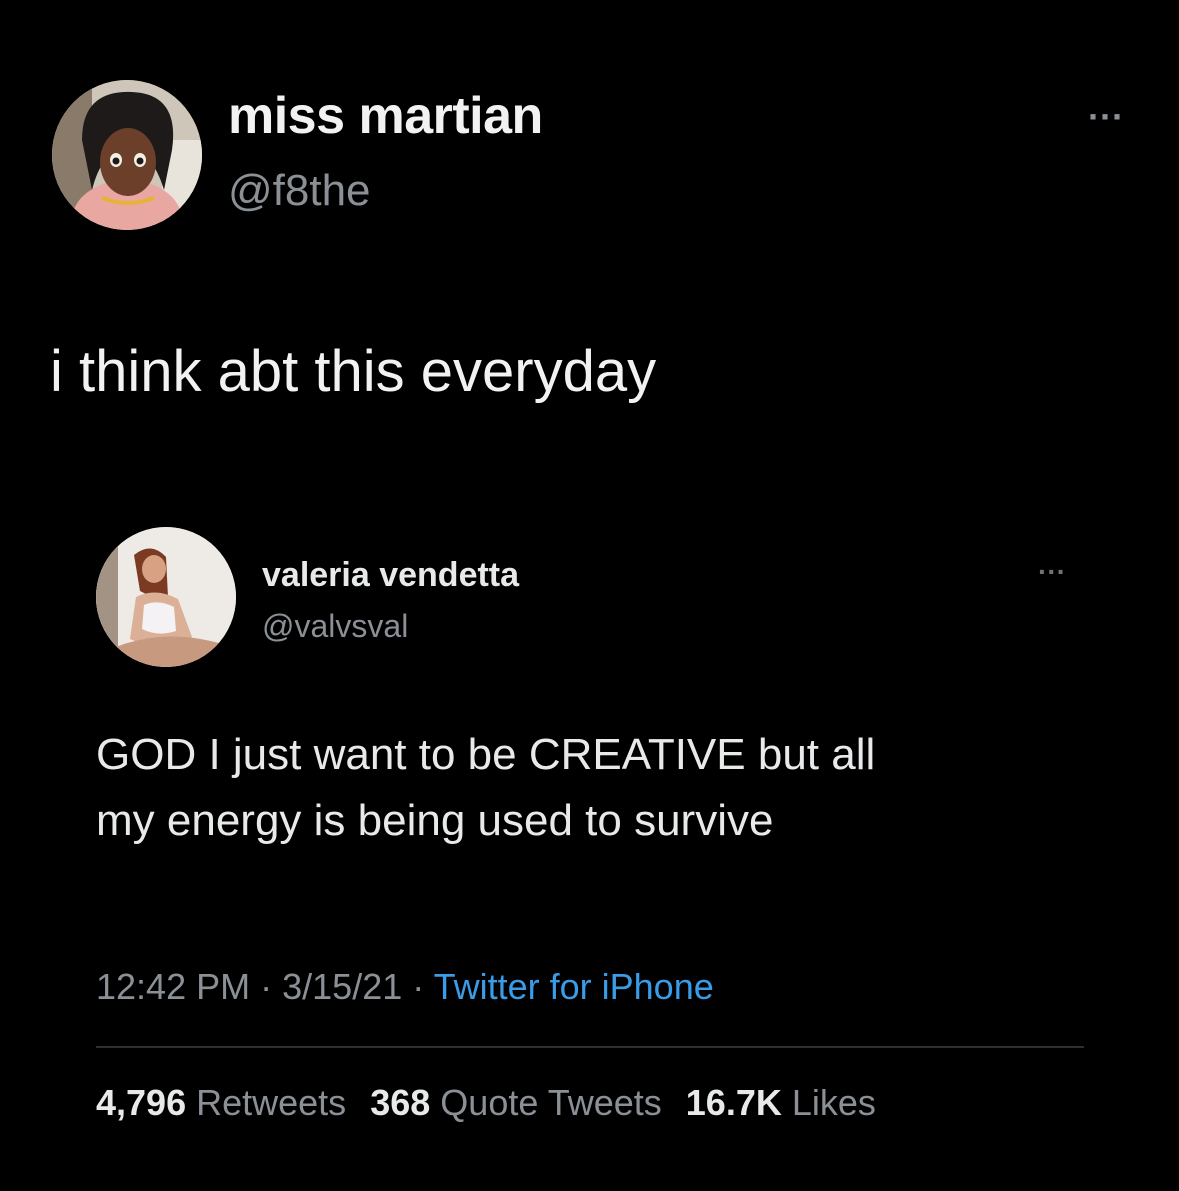  I want to click on tweet-source-link: Twitter for iPhone, so click(574, 986).